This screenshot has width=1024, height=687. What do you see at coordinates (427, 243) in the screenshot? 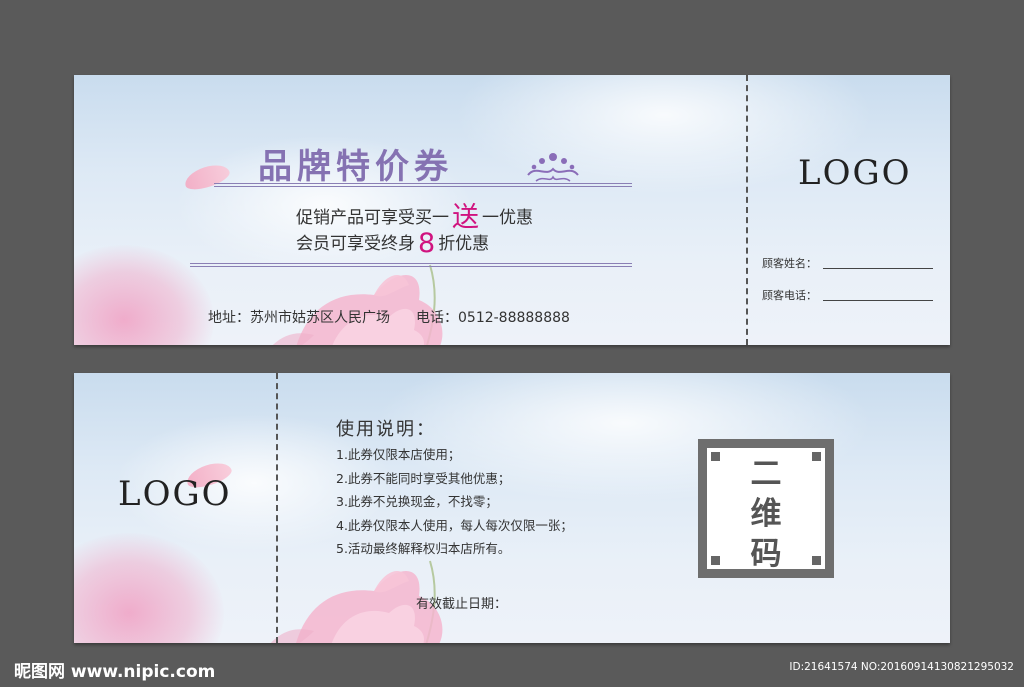
I see `promo-accent: 8` at bounding box center [427, 243].